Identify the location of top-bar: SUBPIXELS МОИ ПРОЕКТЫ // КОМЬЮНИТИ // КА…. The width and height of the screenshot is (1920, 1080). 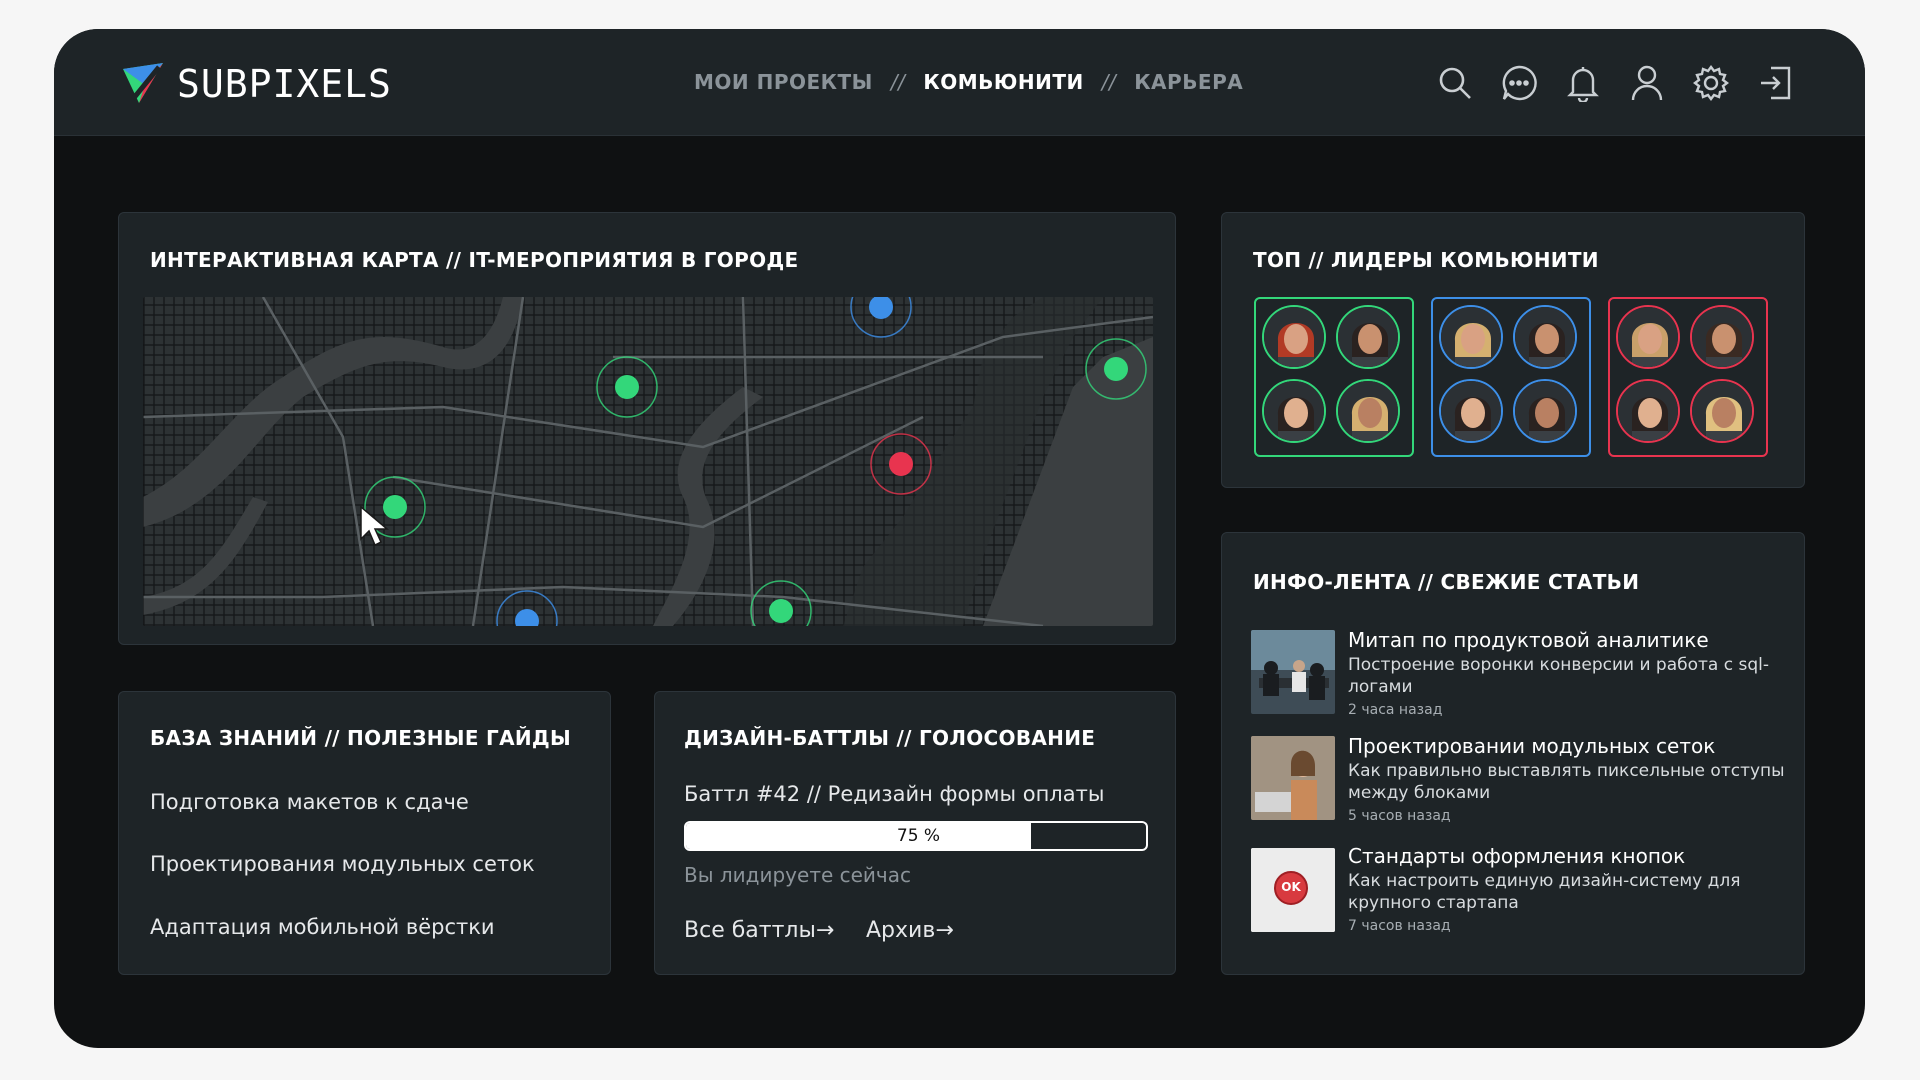
(959, 82).